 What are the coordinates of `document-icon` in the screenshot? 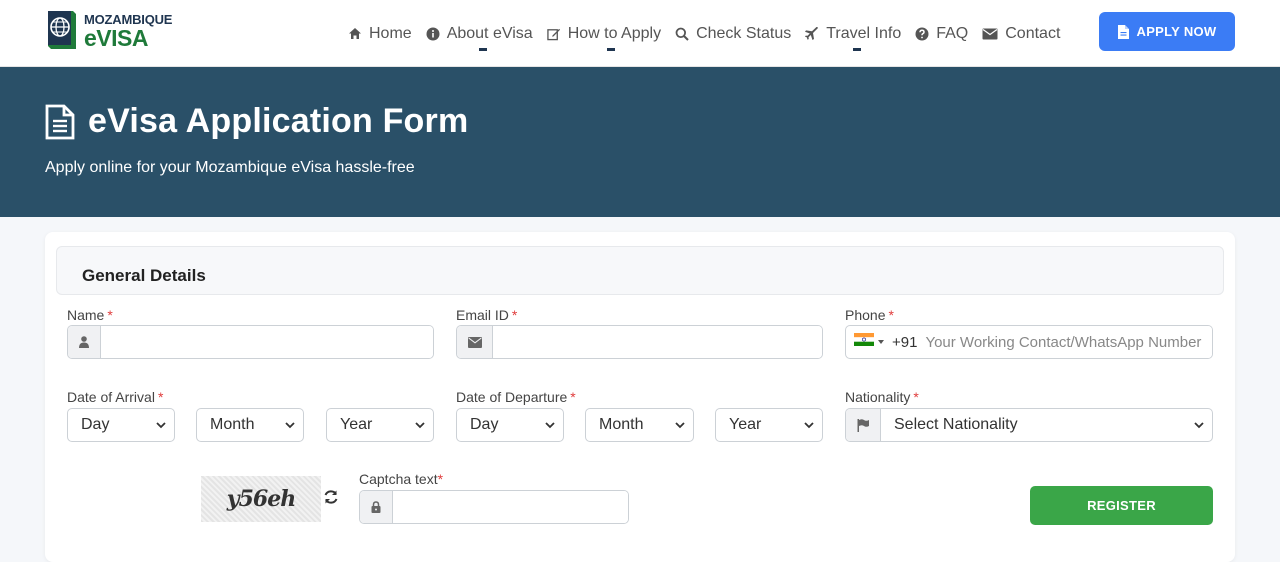 It's located at (1123, 31).